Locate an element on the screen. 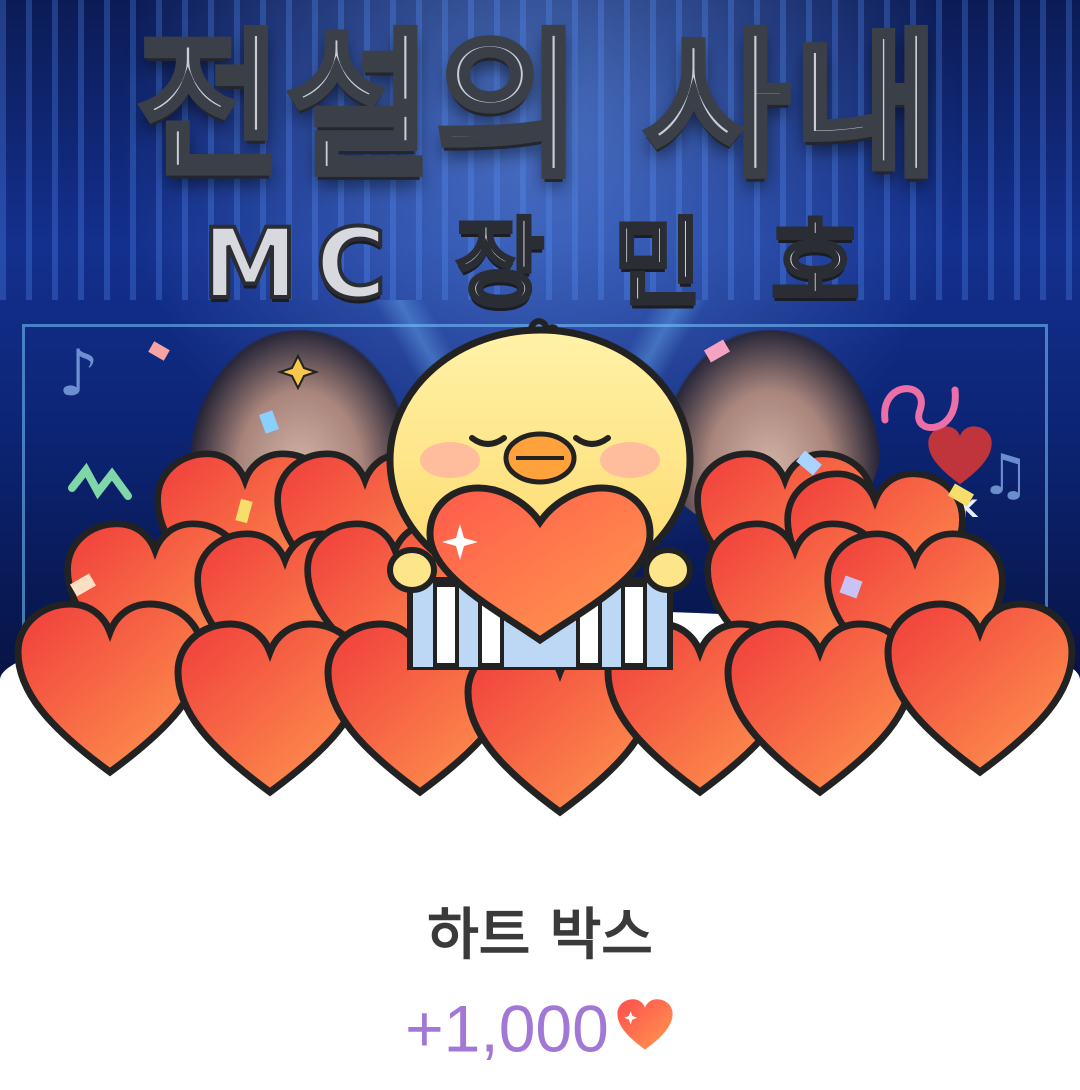 The height and width of the screenshot is (1090, 1080). heart-icon is located at coordinates (645, 1029).